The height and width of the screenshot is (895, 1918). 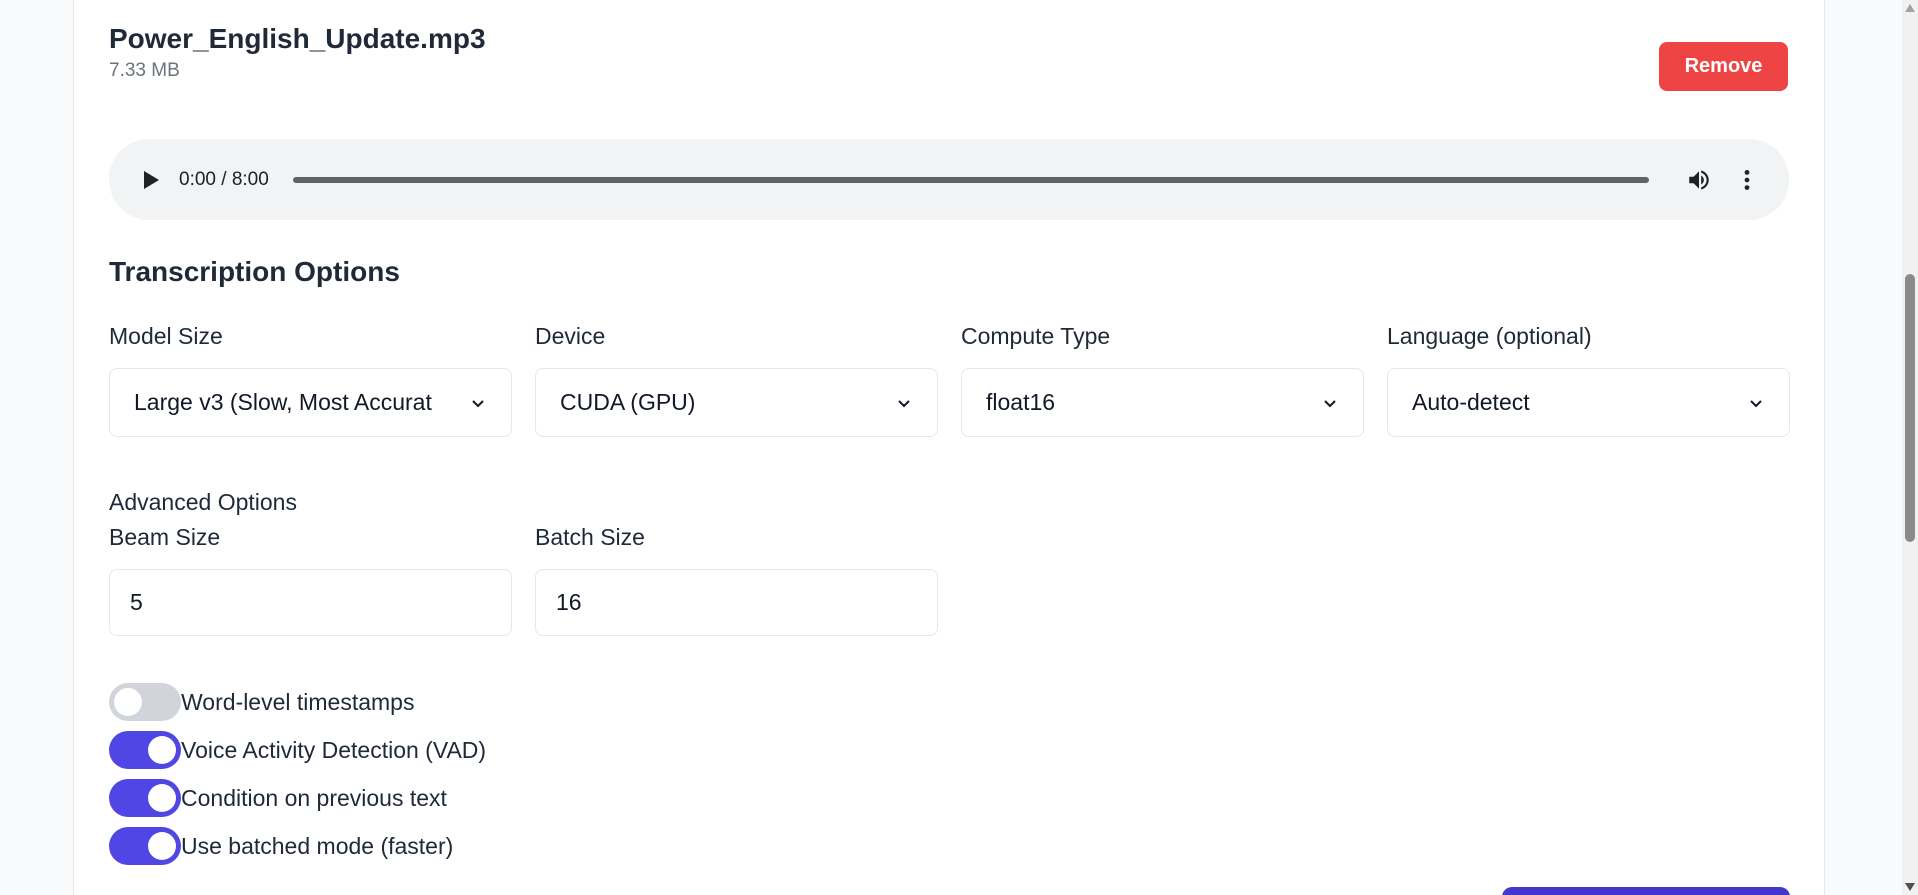 What do you see at coordinates (1699, 180) in the screenshot?
I see `volume-icon` at bounding box center [1699, 180].